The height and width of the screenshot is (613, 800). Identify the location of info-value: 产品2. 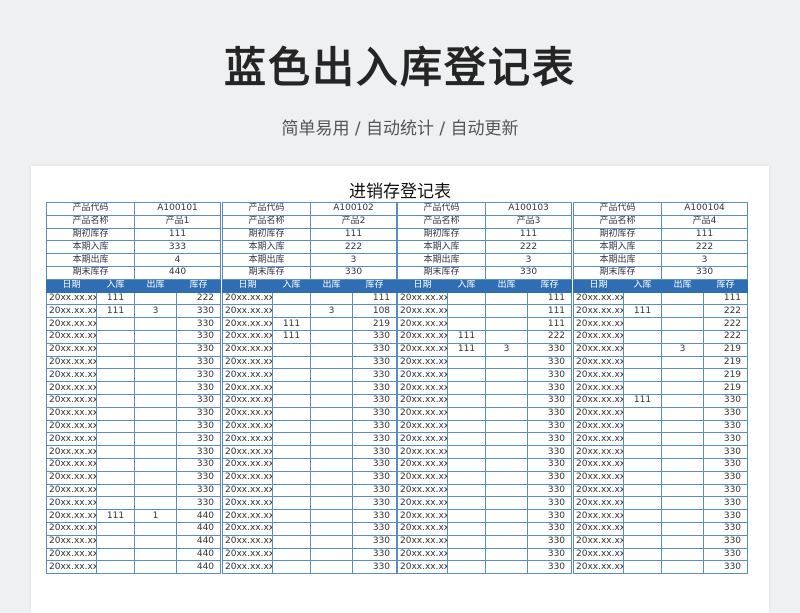
(354, 221).